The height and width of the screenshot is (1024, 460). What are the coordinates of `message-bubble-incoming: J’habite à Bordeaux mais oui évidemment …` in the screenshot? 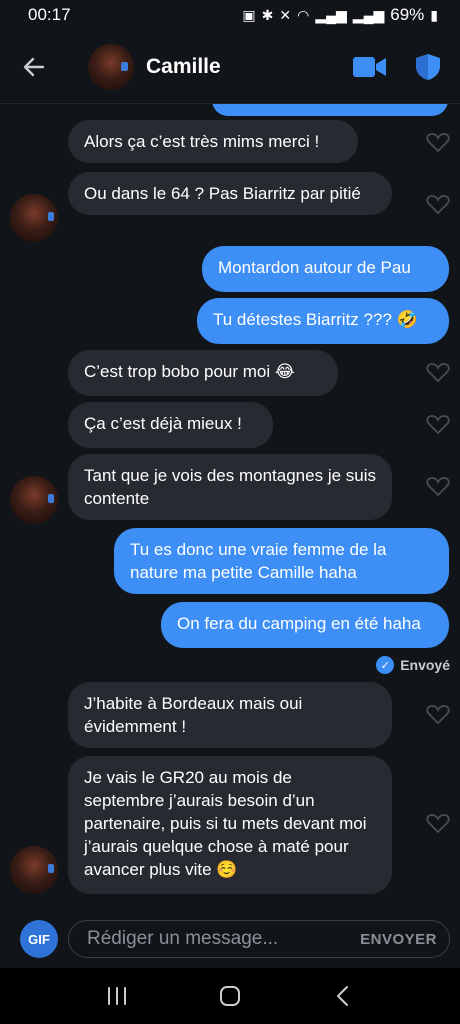 It's located at (230, 715).